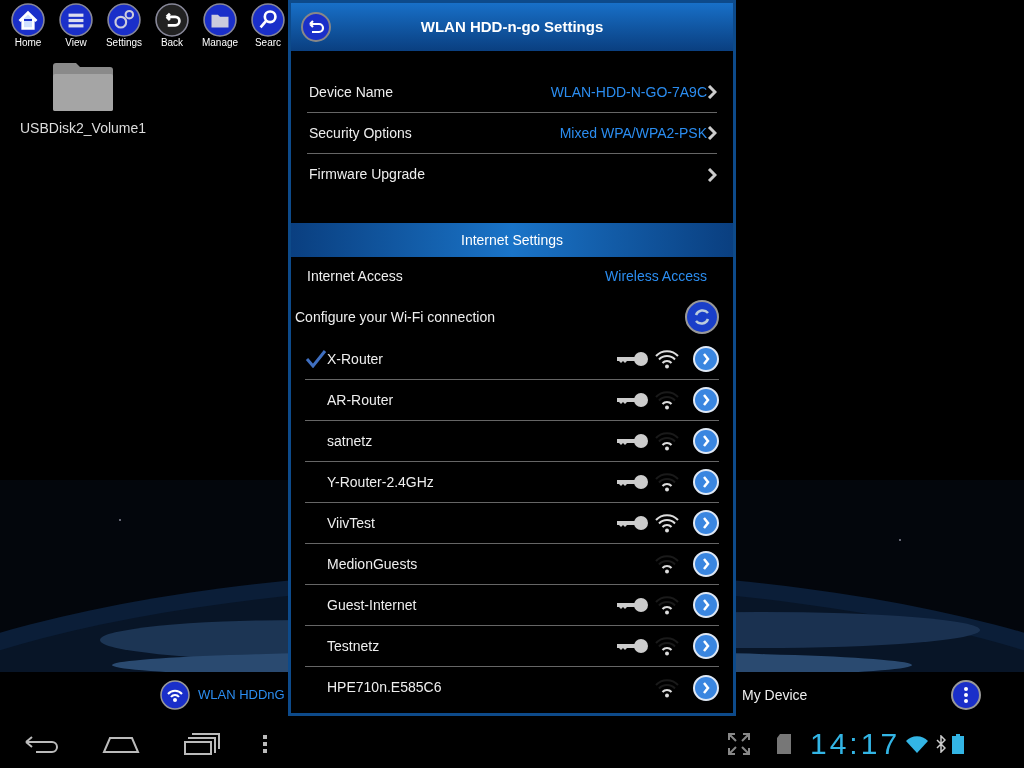 The width and height of the screenshot is (1024, 768). Describe the element at coordinates (360, 400) in the screenshot. I see `network-name: AR-Router` at that location.